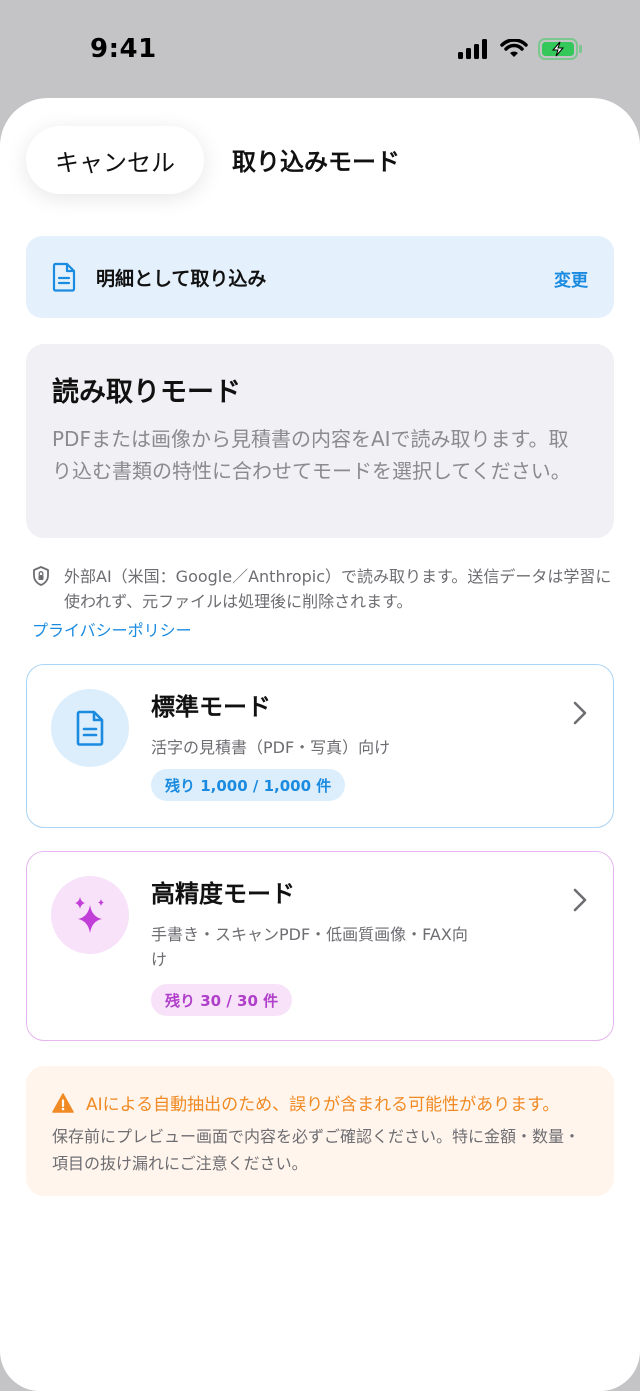  I want to click on mode-name: 高精度モード, so click(223, 894).